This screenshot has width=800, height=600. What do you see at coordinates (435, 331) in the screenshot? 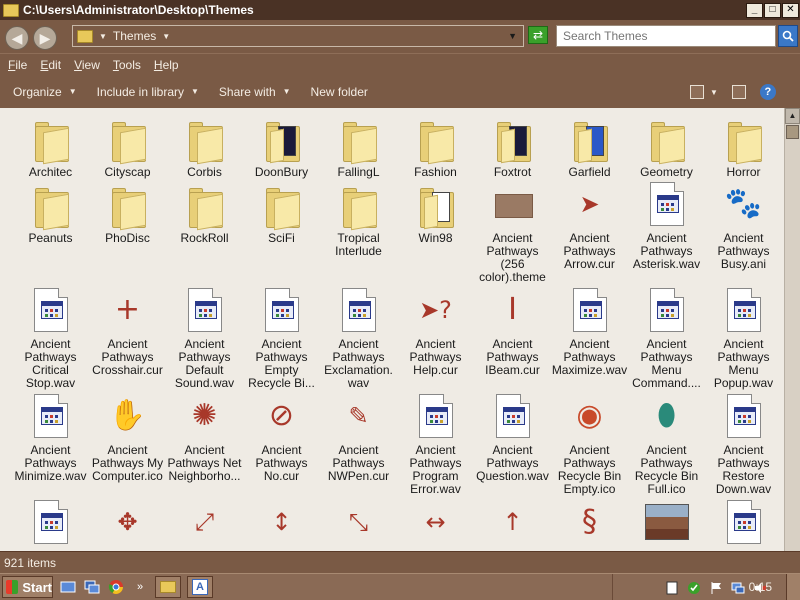
I see `file-item: ➤? Ancient Pathways Help.cur` at bounding box center [435, 331].